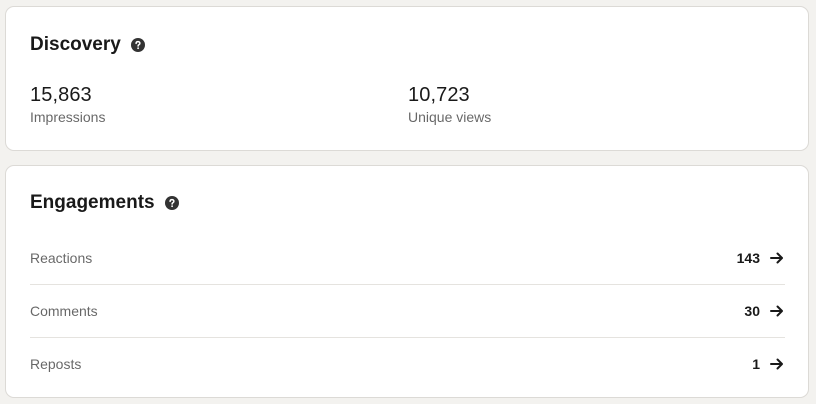 The image size is (816, 404). I want to click on reposts-row: Reposts 1, so click(407, 364).